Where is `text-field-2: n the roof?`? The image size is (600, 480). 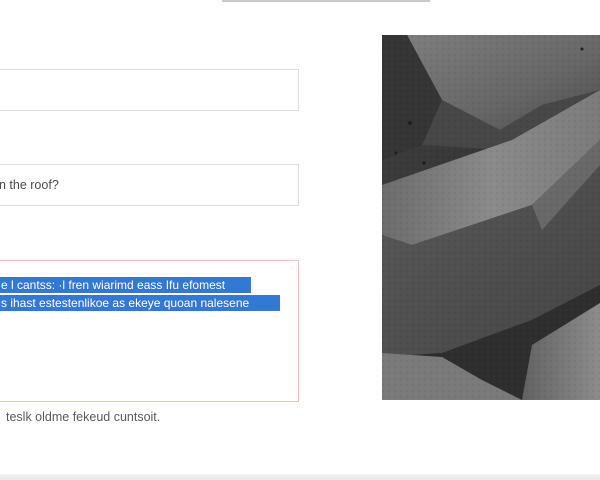
text-field-2: n the roof? is located at coordinates (149, 185).